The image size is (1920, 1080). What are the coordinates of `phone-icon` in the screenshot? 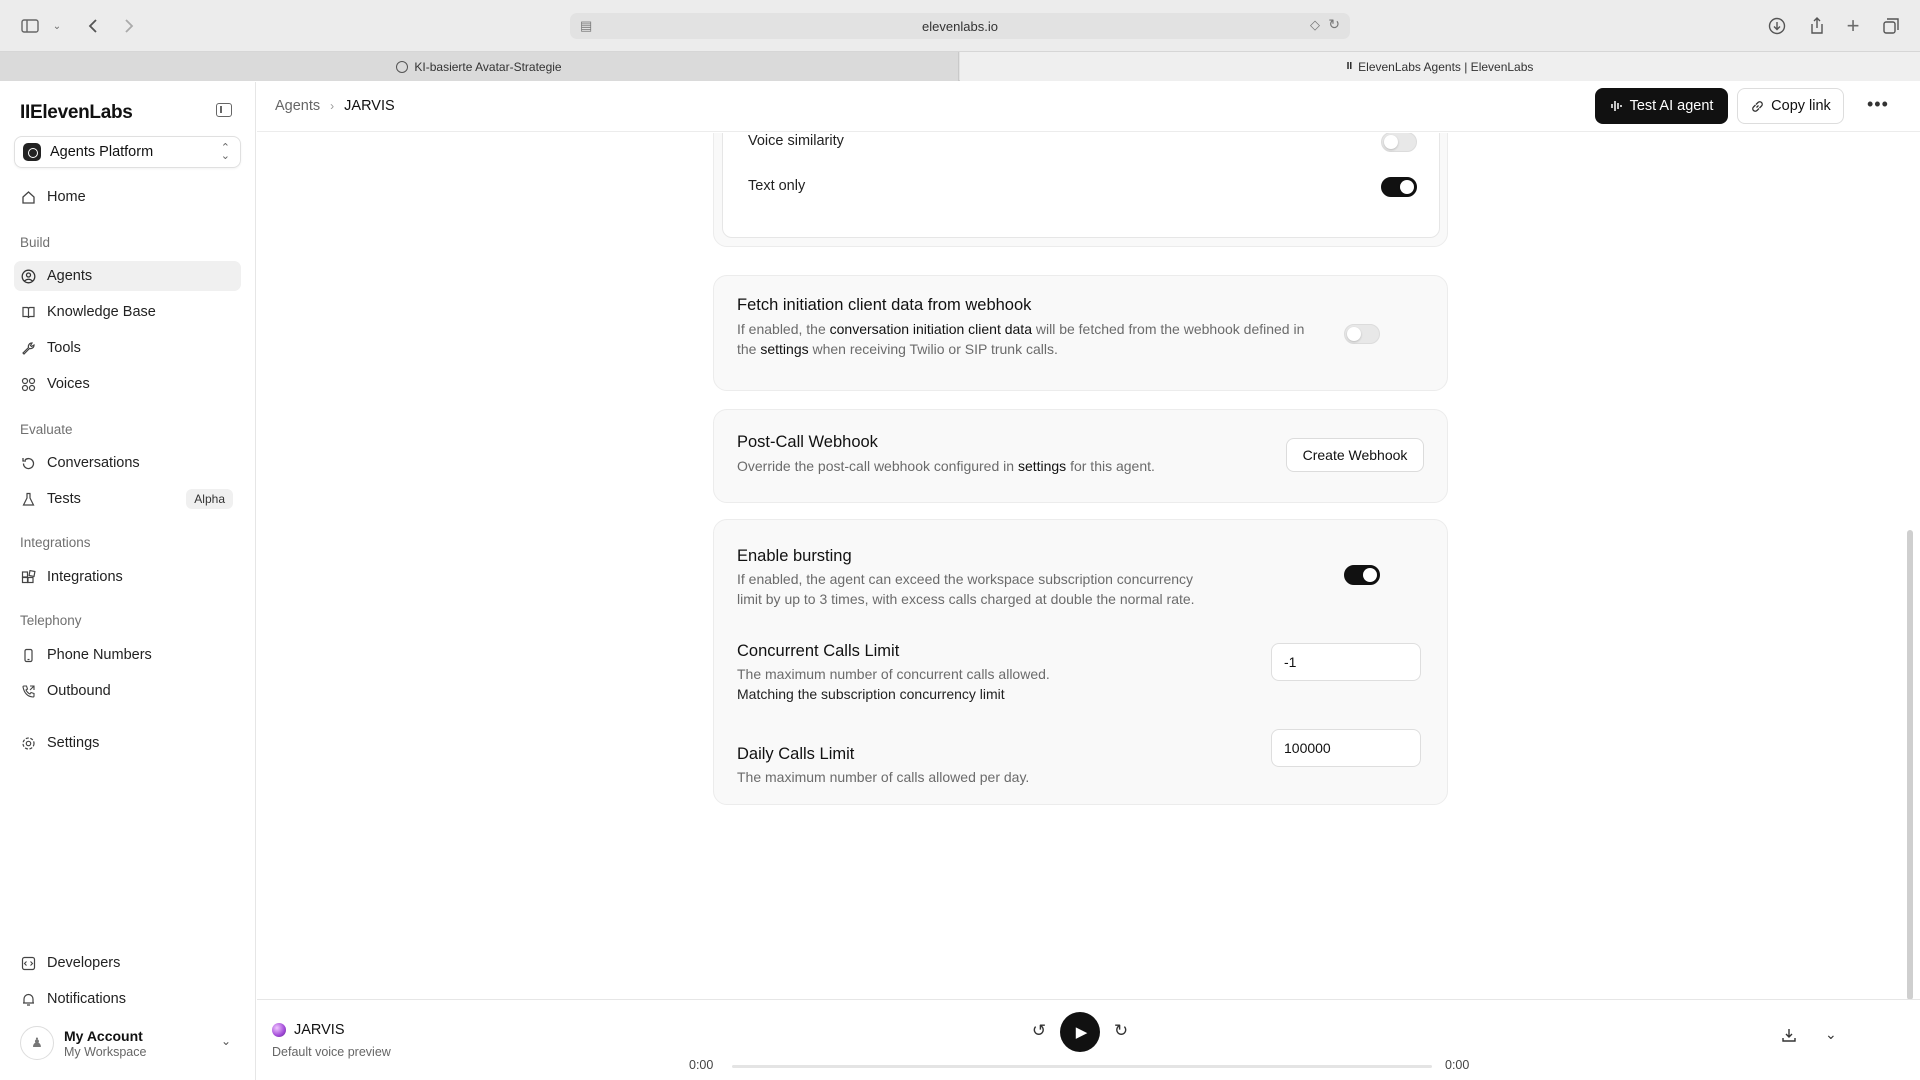 It's located at (28, 655).